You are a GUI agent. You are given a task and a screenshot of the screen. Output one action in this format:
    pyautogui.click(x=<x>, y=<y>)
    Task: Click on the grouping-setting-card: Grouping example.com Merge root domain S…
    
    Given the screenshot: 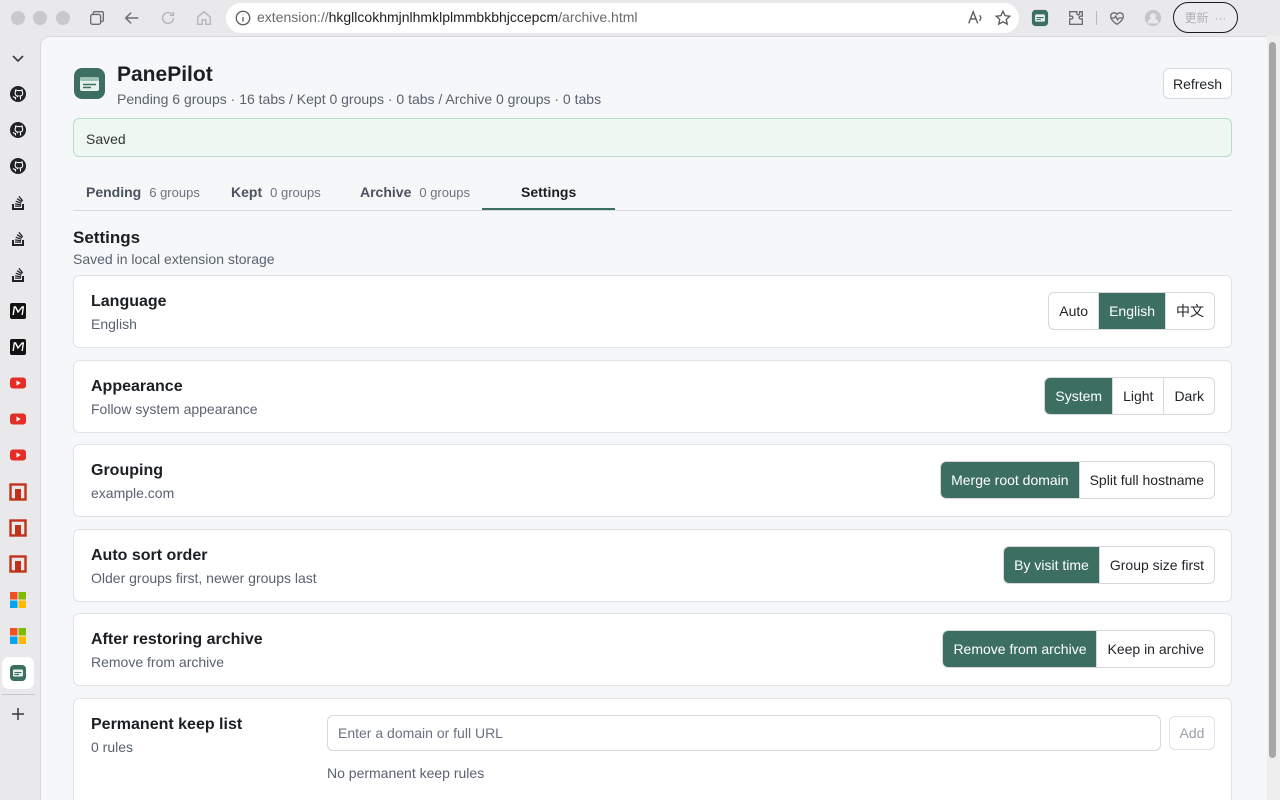 What is the action you would take?
    pyautogui.click(x=652, y=480)
    